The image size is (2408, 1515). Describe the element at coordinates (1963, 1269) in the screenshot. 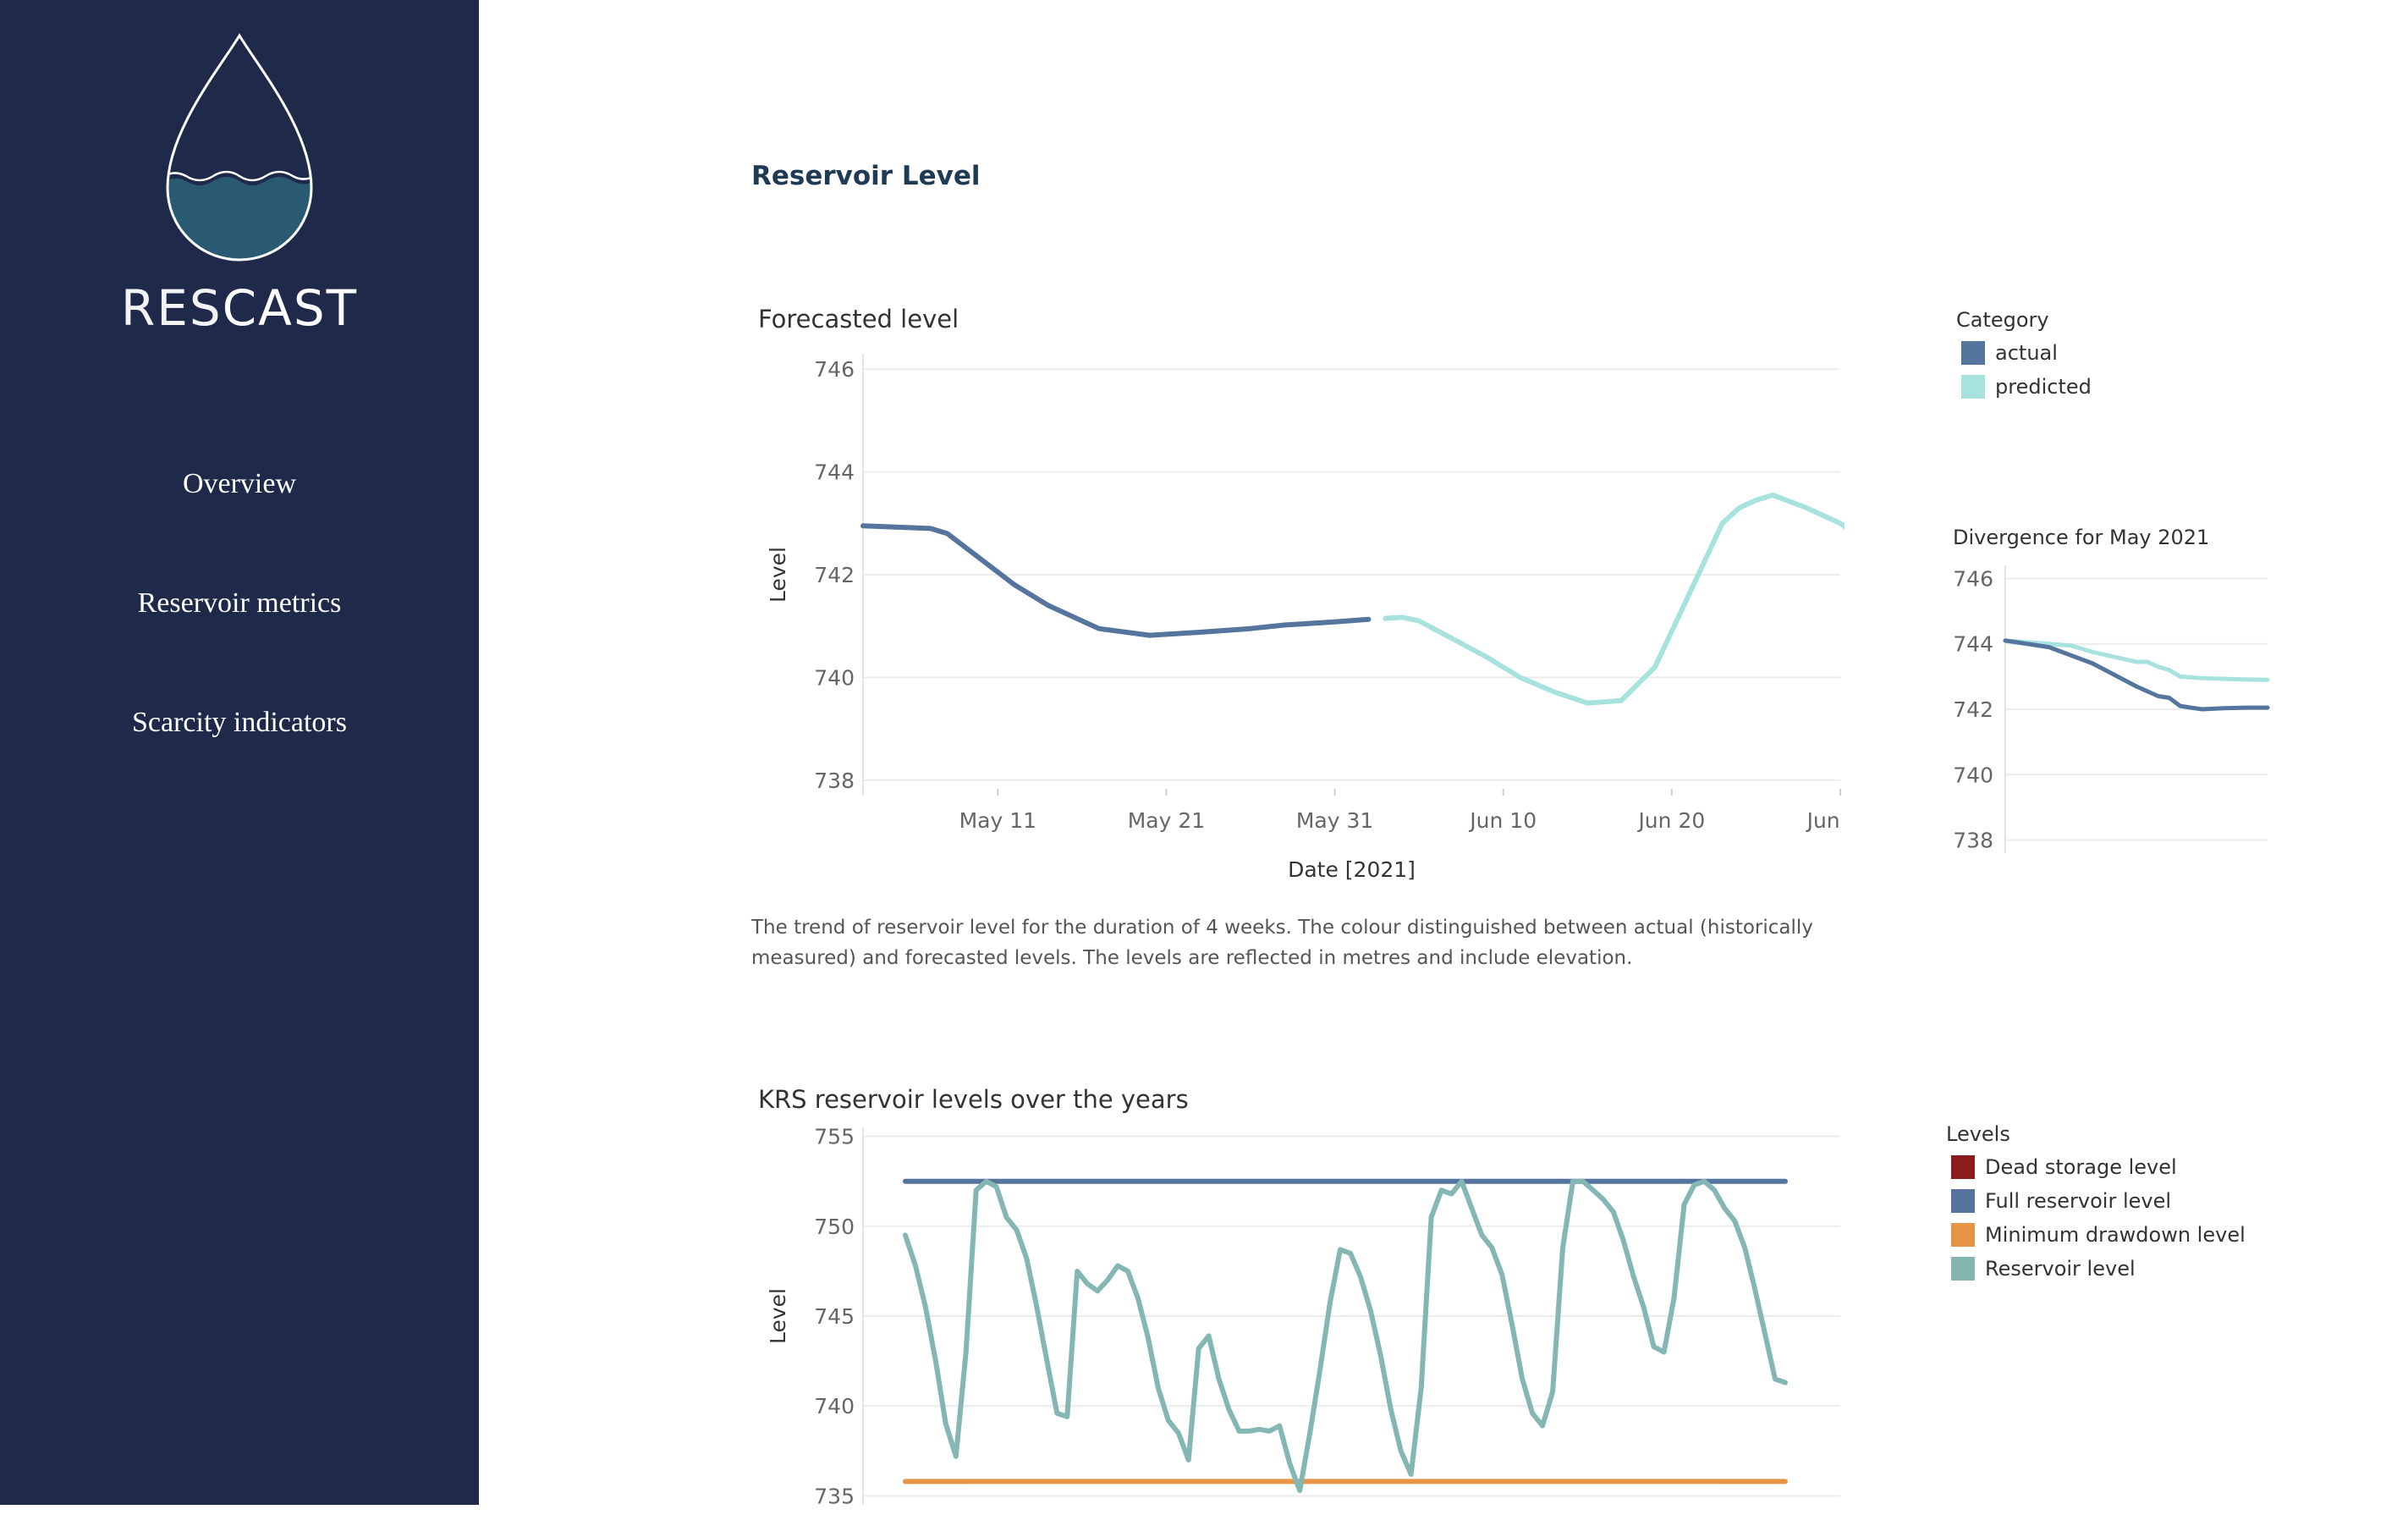

I see `legend-swatch-reservoir-level` at that location.